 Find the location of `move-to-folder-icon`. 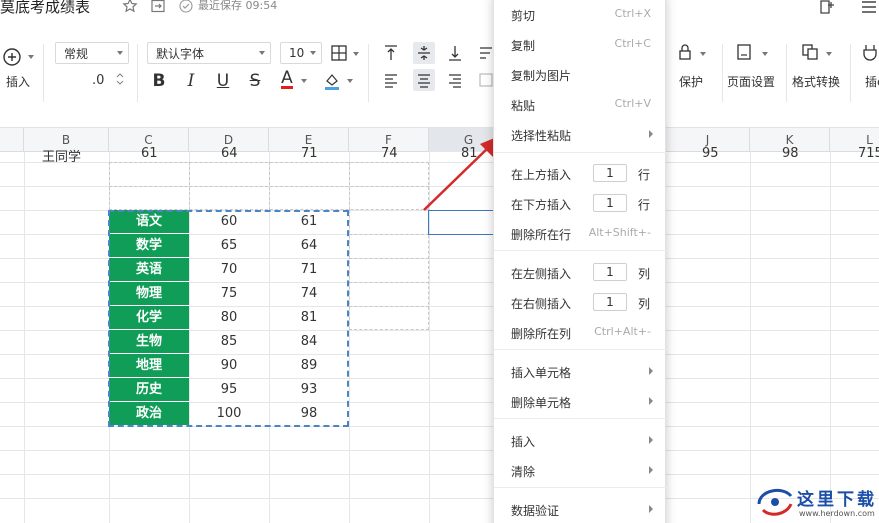

move-to-folder-icon is located at coordinates (158, 7).